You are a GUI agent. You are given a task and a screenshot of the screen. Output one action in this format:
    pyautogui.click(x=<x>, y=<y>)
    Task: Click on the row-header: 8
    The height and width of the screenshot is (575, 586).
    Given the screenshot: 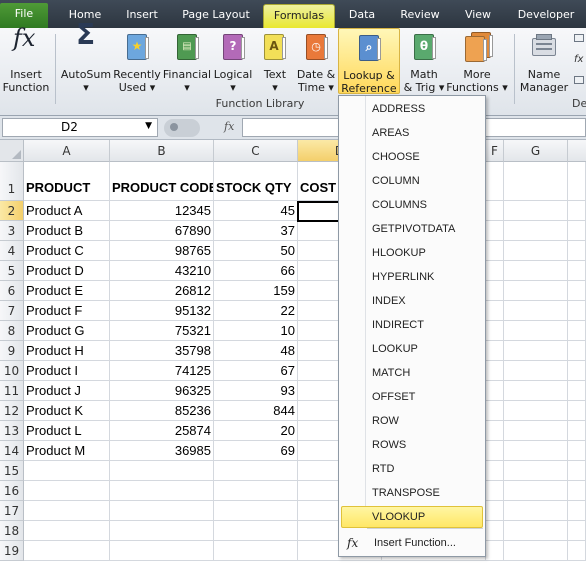 What is the action you would take?
    pyautogui.click(x=12, y=331)
    